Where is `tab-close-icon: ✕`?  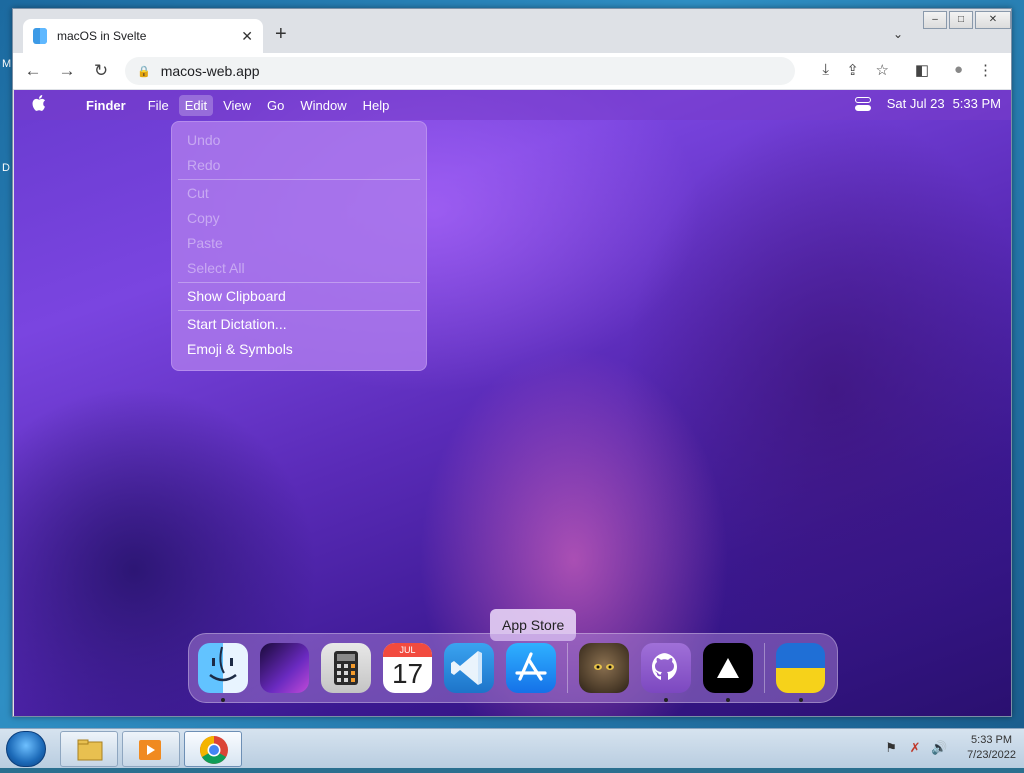 tab-close-icon: ✕ is located at coordinates (247, 36).